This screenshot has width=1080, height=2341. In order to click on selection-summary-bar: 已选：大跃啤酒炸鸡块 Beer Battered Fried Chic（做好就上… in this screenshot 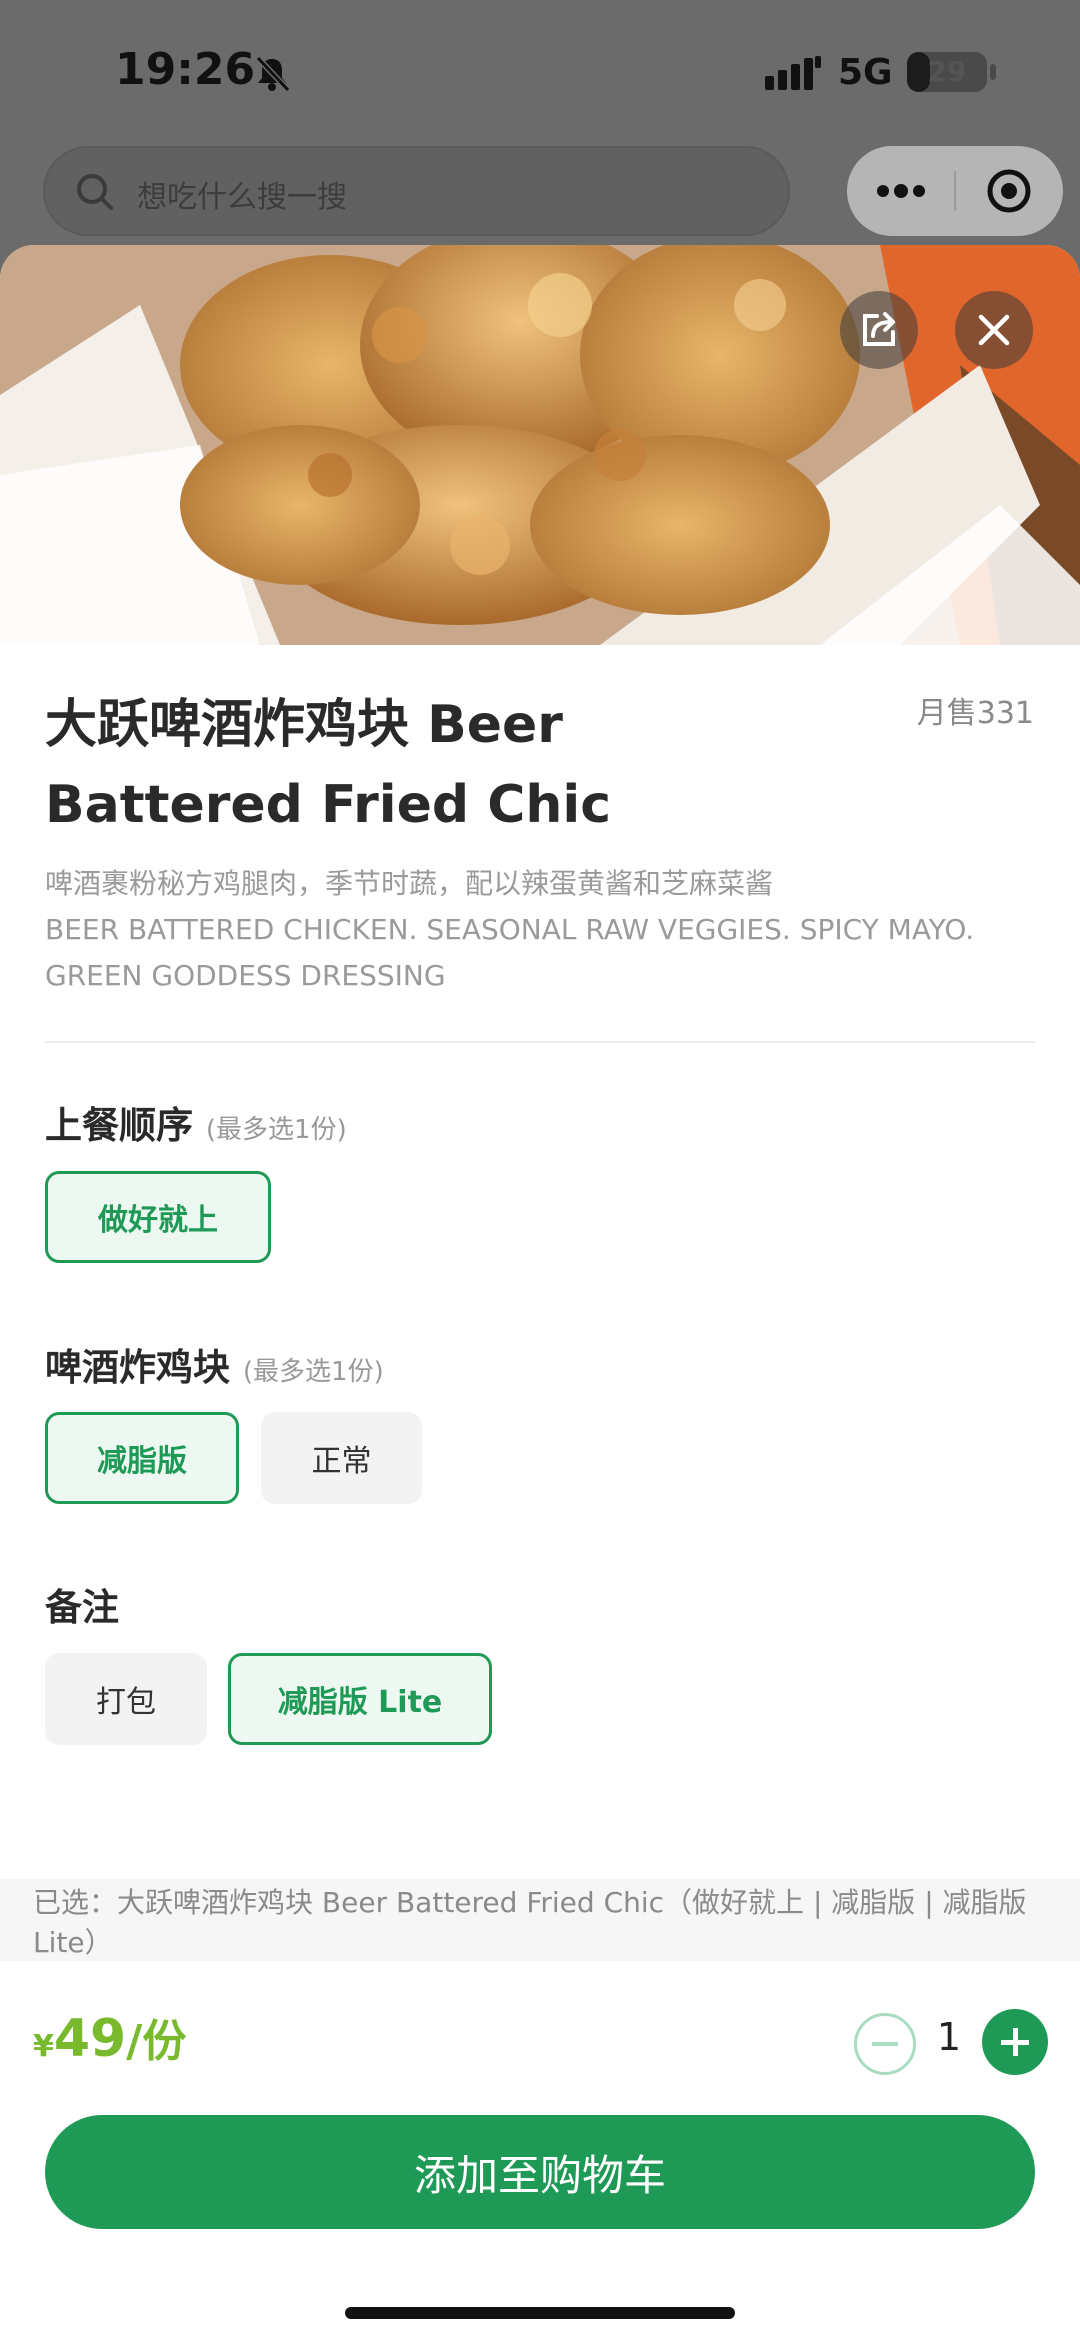, I will do `click(540, 1920)`.